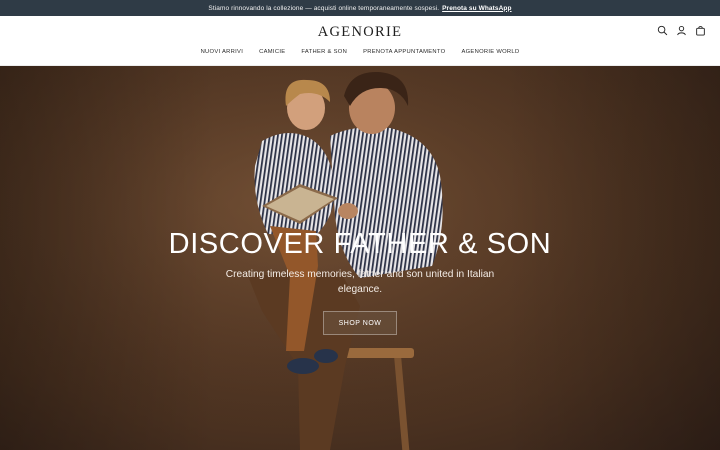  What do you see at coordinates (476, 8) in the screenshot?
I see `whatsapp-link: Prenota su WhatsApp` at bounding box center [476, 8].